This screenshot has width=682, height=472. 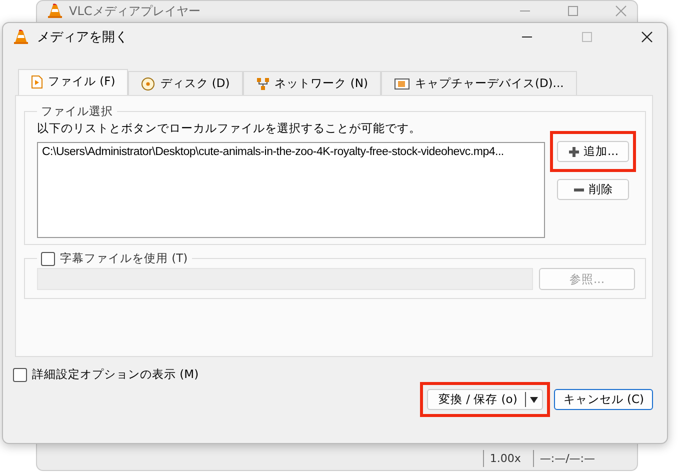 I want to click on tab: ファイル (F), so click(x=73, y=82).